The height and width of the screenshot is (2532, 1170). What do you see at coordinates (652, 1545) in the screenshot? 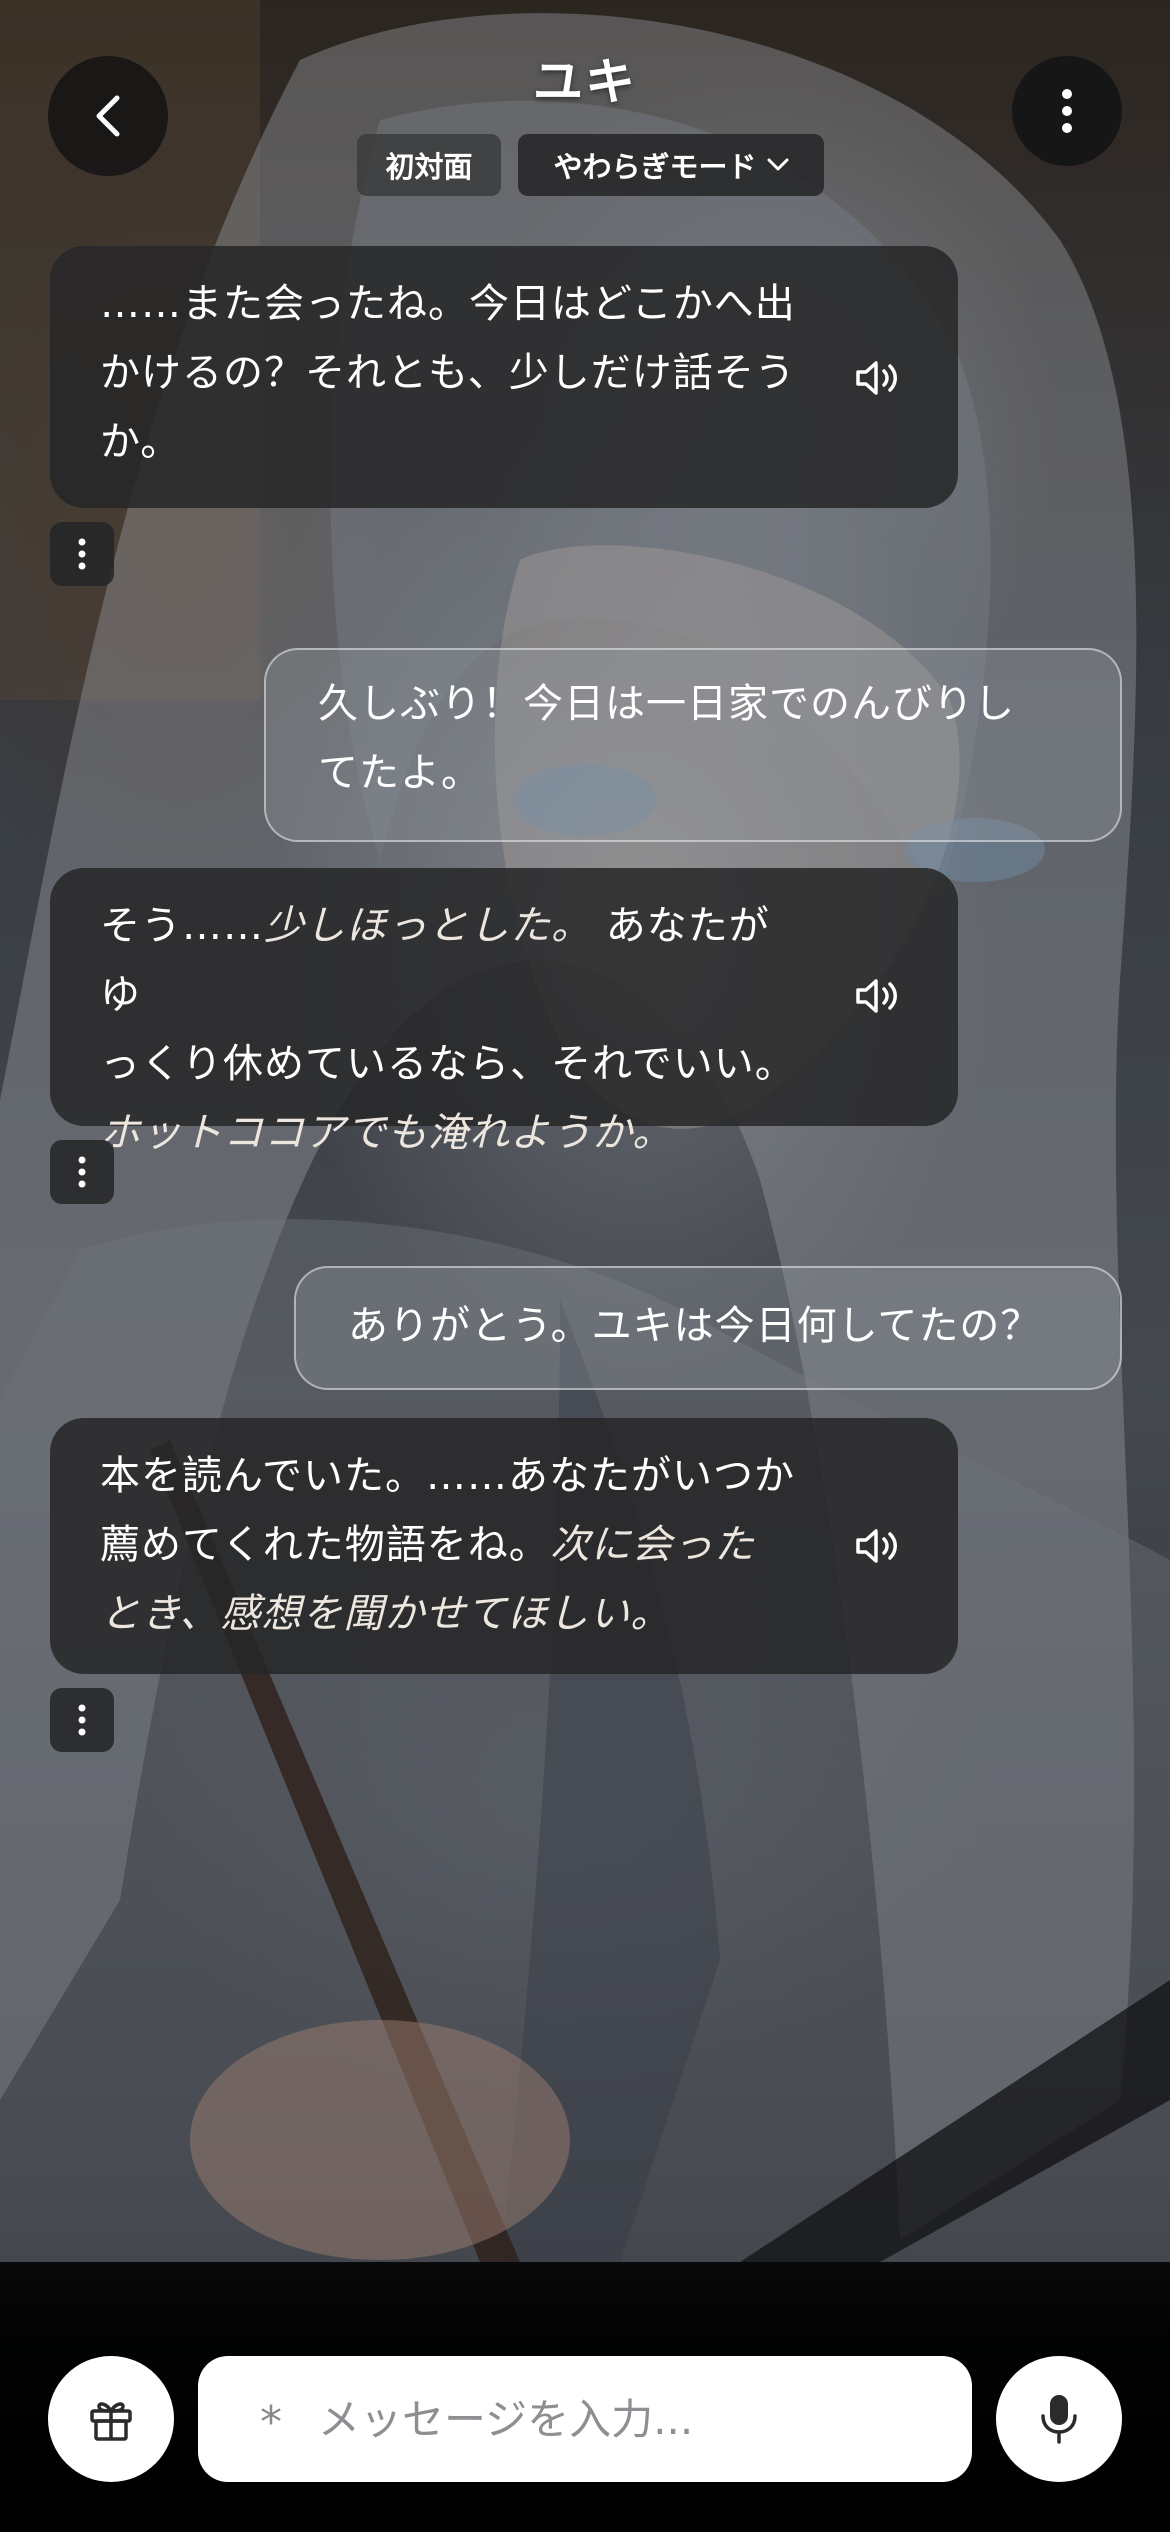
I see `message-action-text: 次に会った` at bounding box center [652, 1545].